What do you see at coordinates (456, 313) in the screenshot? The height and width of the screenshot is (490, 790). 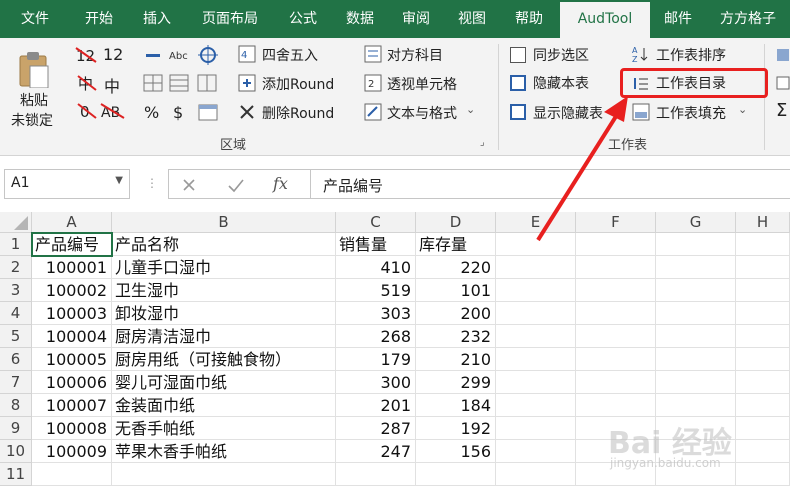 I see `table-cell: 200` at bounding box center [456, 313].